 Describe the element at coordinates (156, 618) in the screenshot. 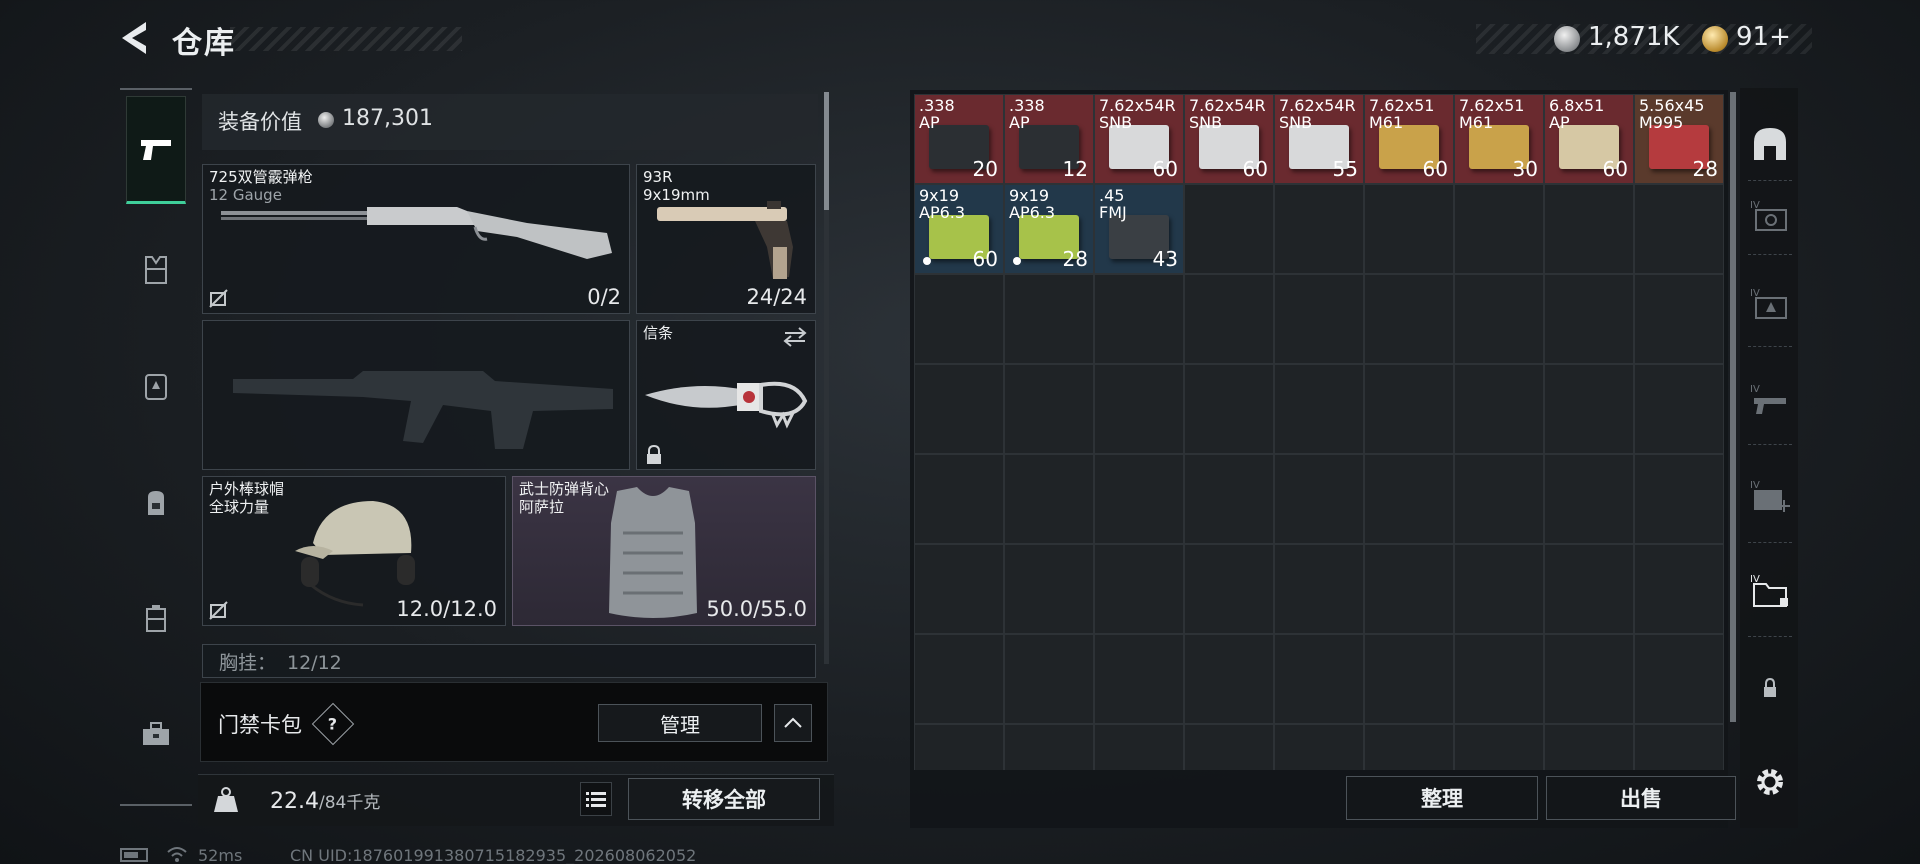

I see `nav-case` at that location.